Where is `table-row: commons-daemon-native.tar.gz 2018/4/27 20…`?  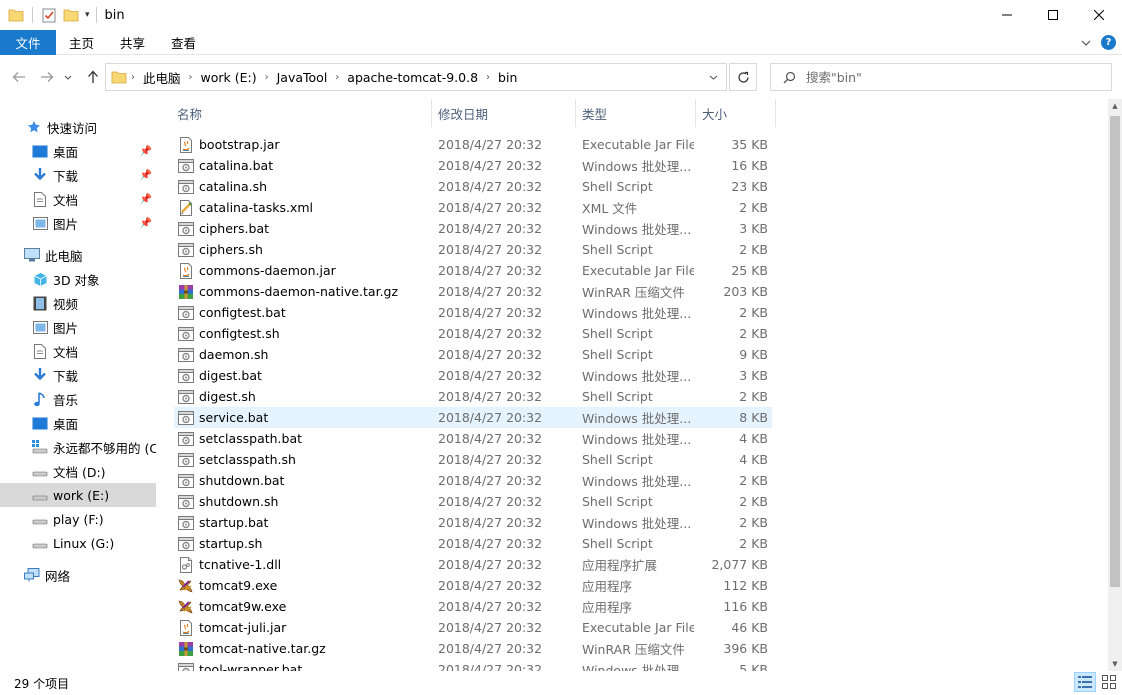 table-row: commons-daemon-native.tar.gz 2018/4/27 20… is located at coordinates (473, 291).